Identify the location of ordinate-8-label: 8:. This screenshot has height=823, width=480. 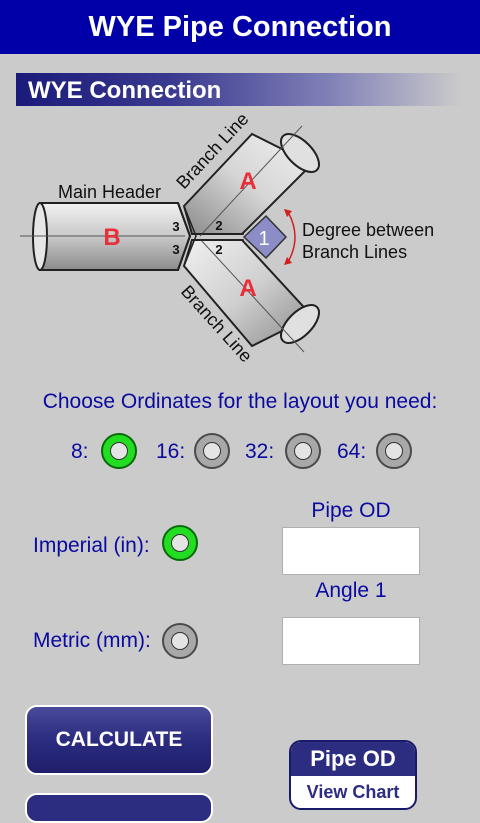
(80, 451).